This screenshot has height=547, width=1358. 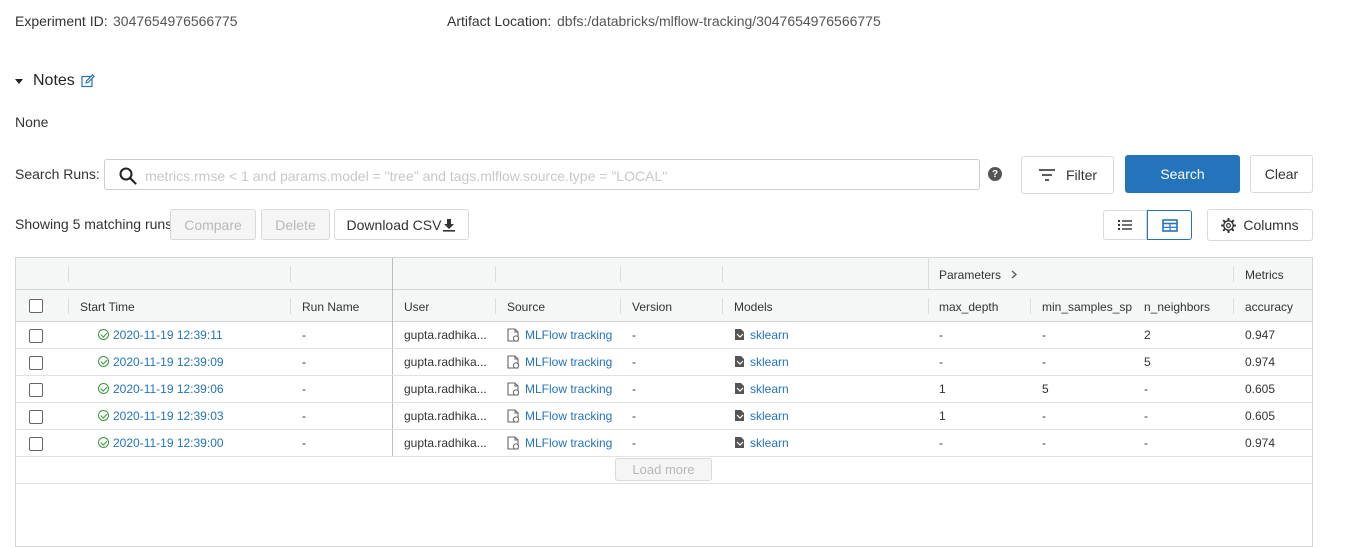 What do you see at coordinates (1177, 307) in the screenshot?
I see `column-header-n-neighbors: n_neighbors` at bounding box center [1177, 307].